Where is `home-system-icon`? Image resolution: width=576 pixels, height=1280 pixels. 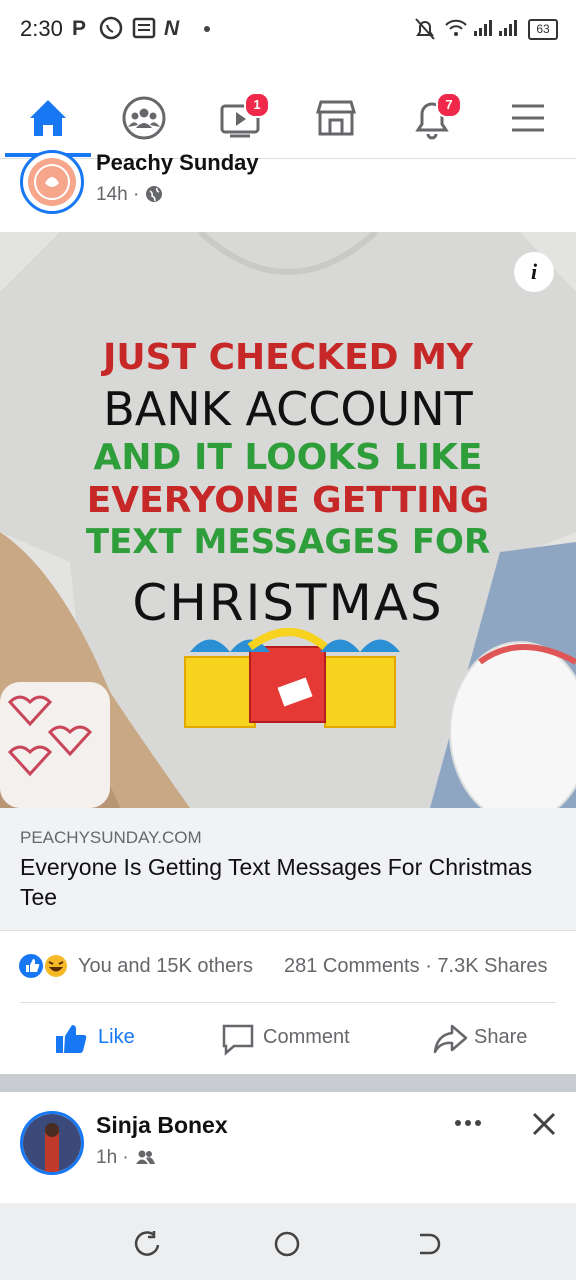
home-system-icon is located at coordinates (287, 1244).